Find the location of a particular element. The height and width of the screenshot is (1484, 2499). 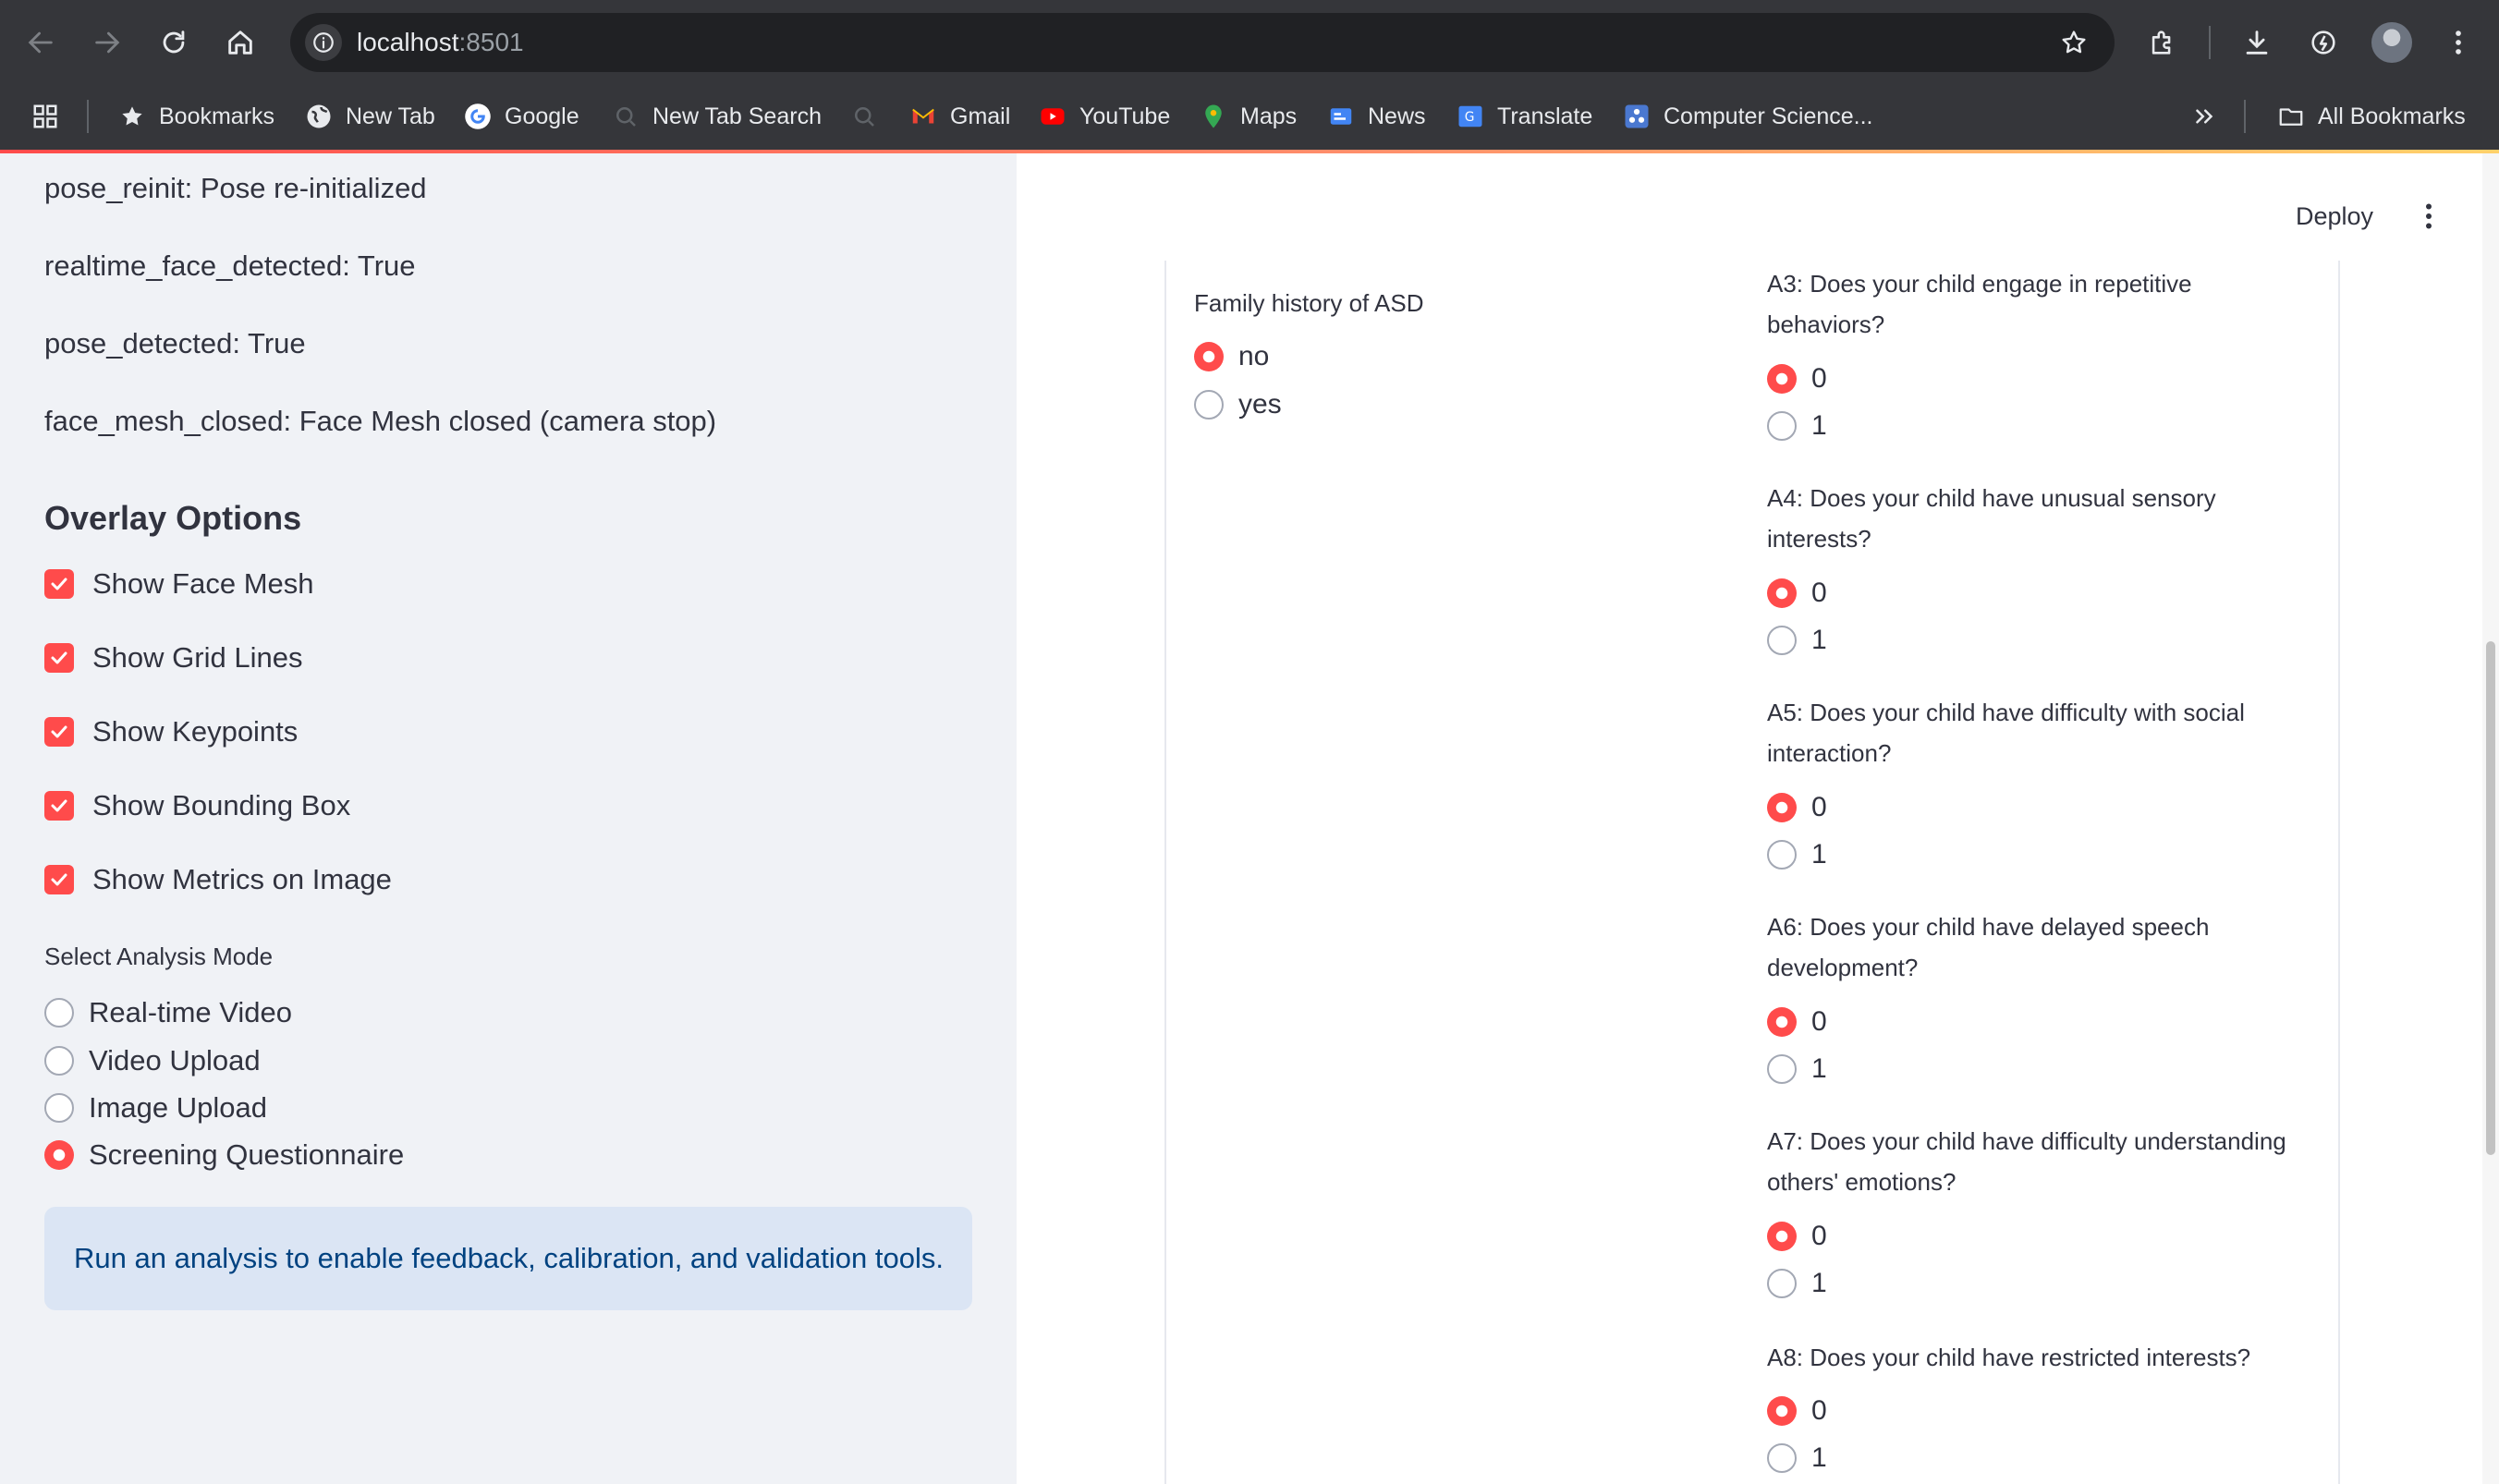

bookmark-maps: Maps is located at coordinates (1248, 116).